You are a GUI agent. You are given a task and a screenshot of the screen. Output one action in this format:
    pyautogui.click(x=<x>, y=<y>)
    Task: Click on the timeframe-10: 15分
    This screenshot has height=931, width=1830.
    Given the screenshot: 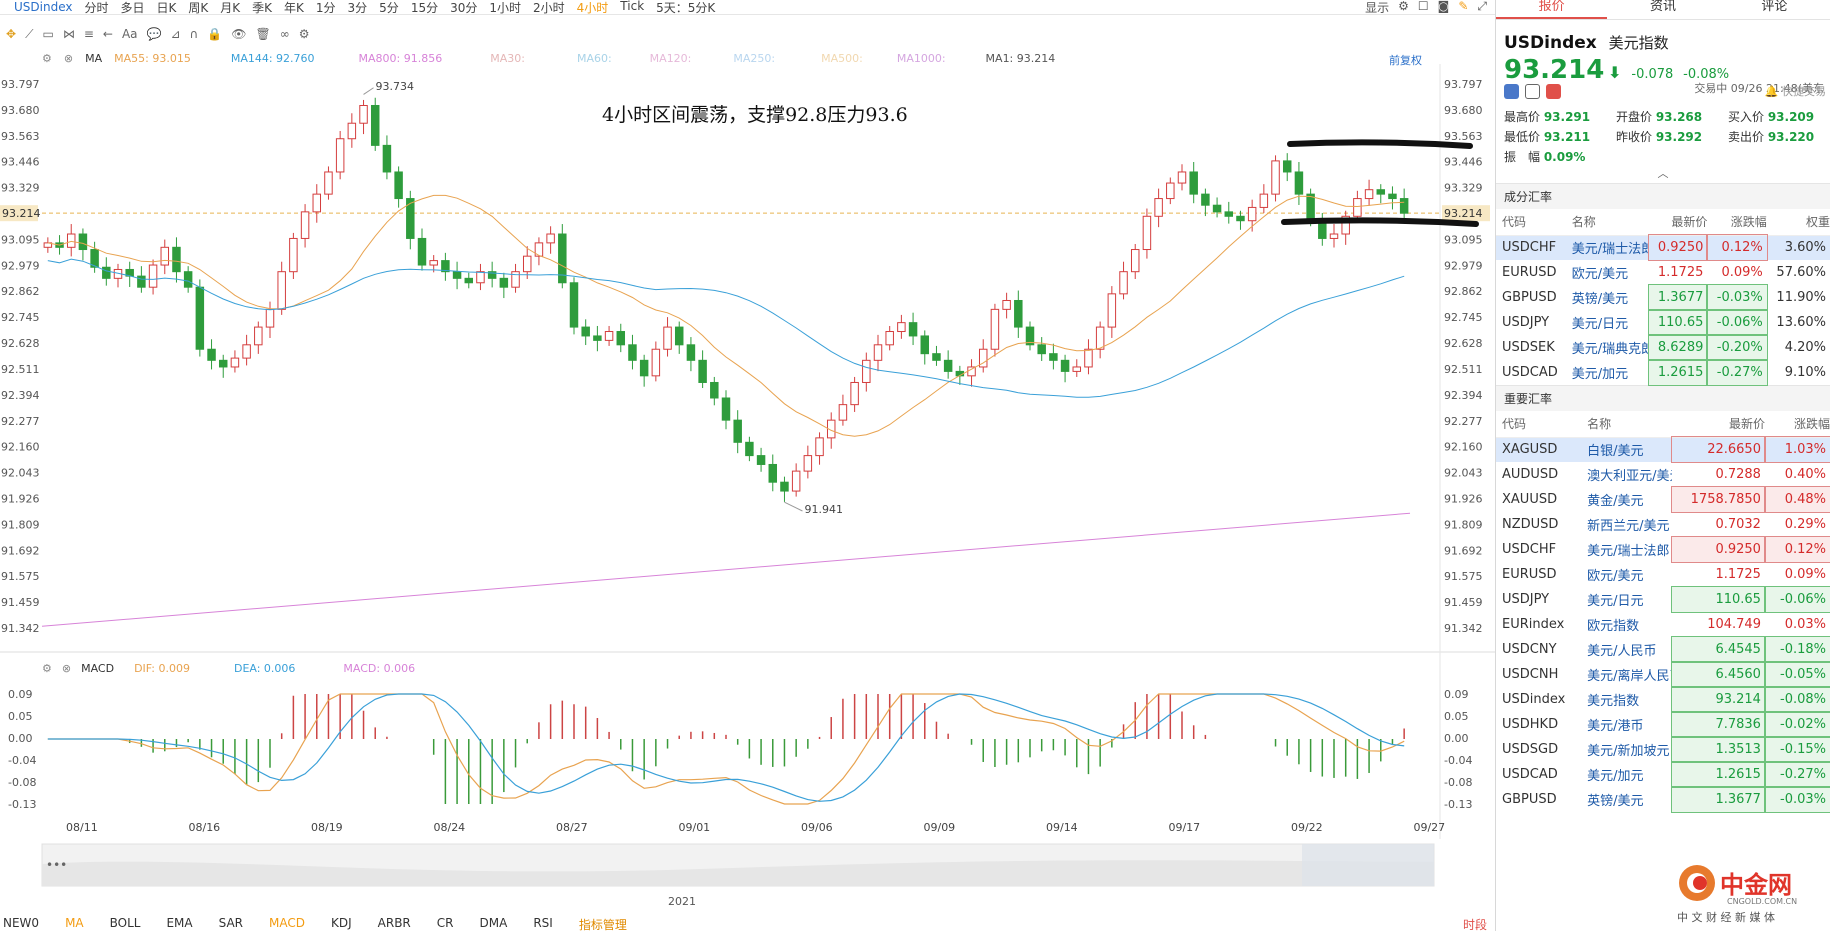 What is the action you would take?
    pyautogui.click(x=424, y=8)
    